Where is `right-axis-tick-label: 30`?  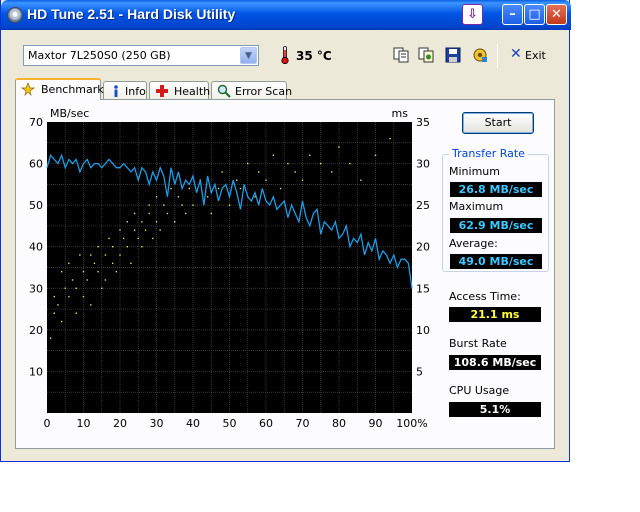
right-axis-tick-label: 30 is located at coordinates (423, 164).